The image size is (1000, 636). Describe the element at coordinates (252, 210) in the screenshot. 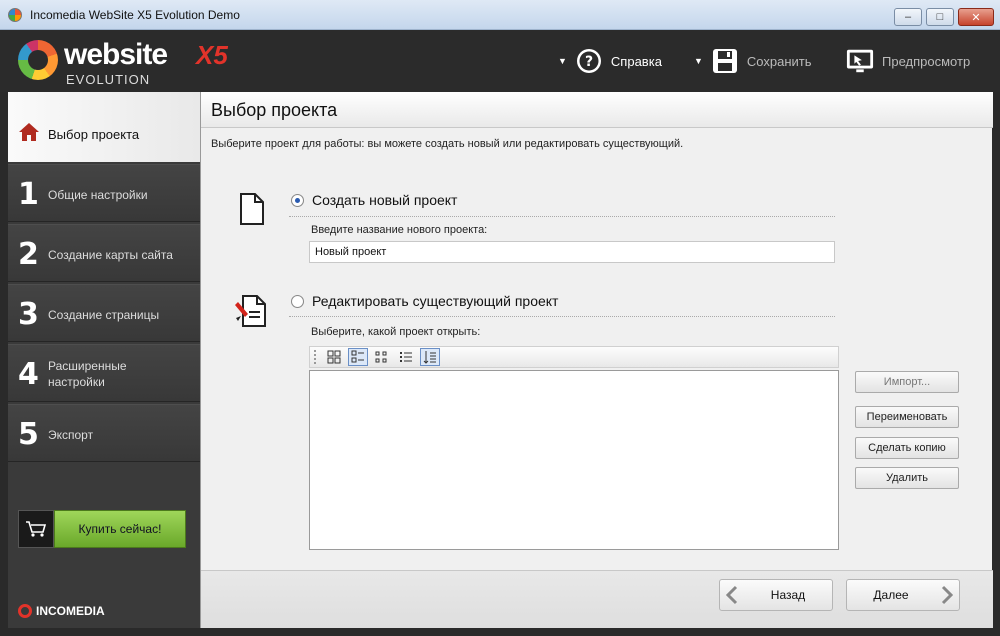

I see `new-document-icon` at that location.